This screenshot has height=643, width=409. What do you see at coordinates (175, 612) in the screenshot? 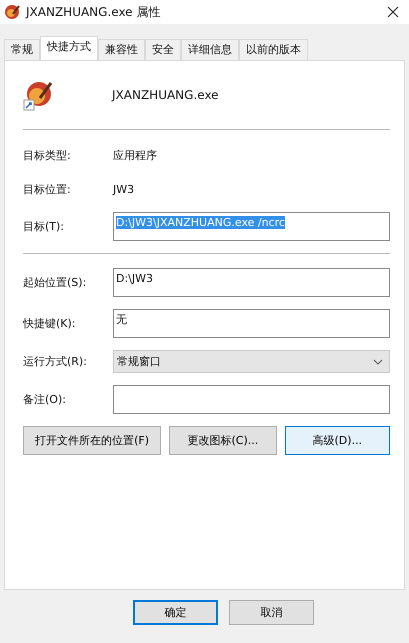
I see `dialog-button: 确定` at bounding box center [175, 612].